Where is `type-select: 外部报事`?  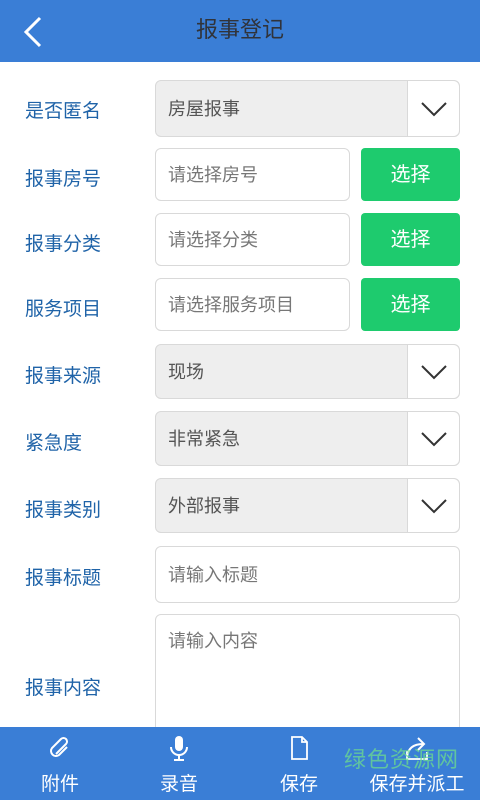 type-select: 外部报事 is located at coordinates (307, 505).